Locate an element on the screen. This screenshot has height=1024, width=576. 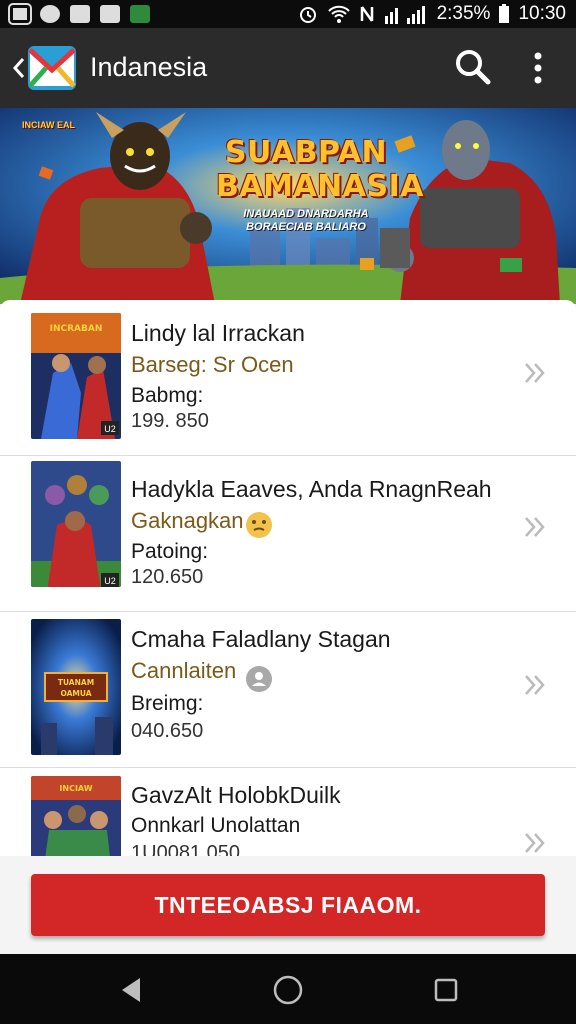
banner-subtitle: INAUAAD DNARDARHA BORAECIAB BALIARO is located at coordinates (306, 221).